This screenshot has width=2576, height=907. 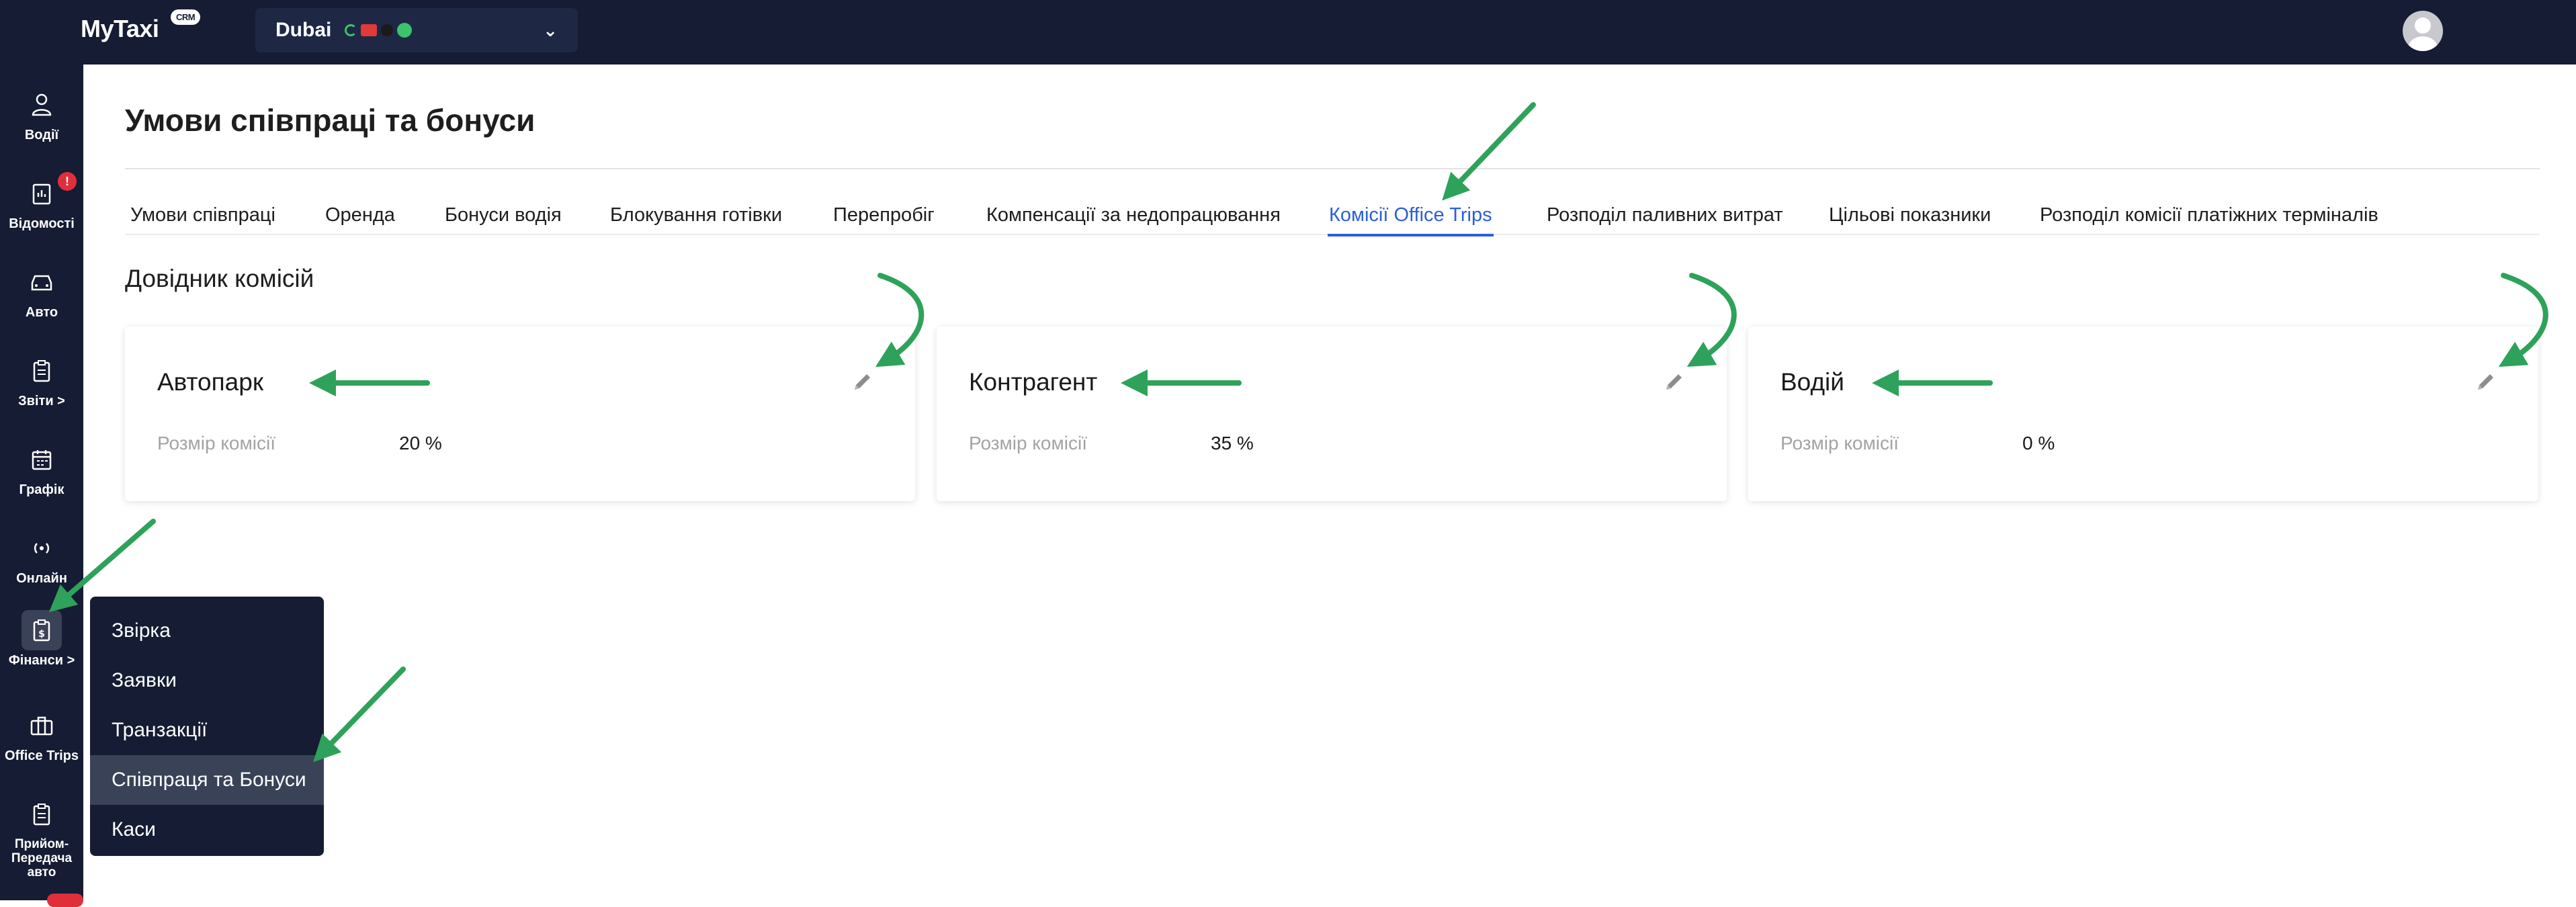 What do you see at coordinates (207, 680) in the screenshot?
I see `submenu-item-requests: Заявки` at bounding box center [207, 680].